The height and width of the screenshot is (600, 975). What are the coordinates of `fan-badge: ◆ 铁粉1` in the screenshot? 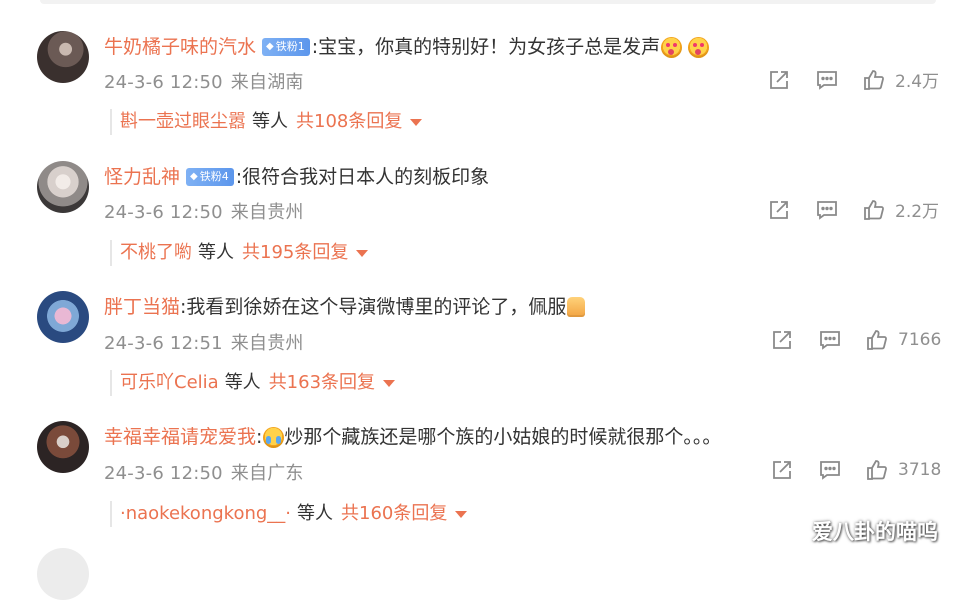 It's located at (286, 47).